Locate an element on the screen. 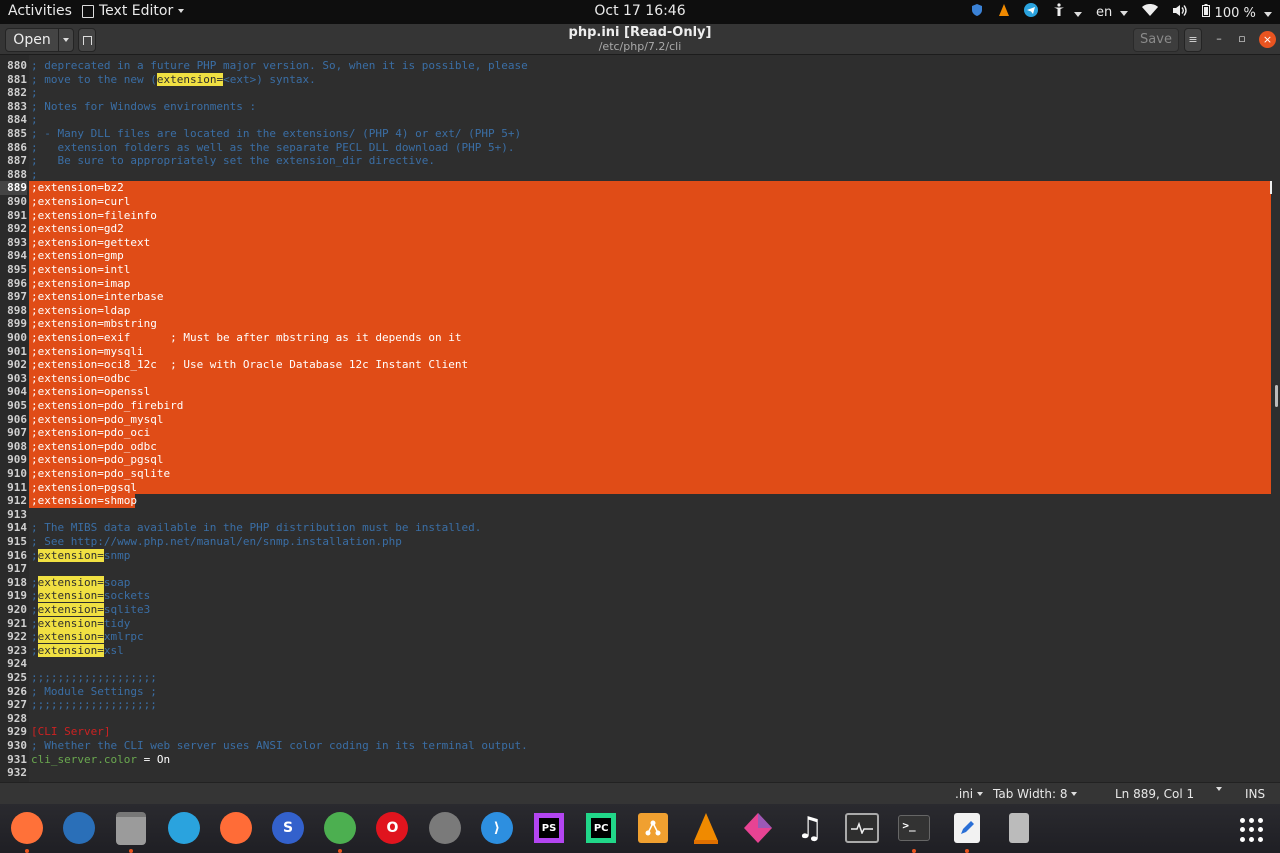 The width and height of the screenshot is (1280, 853). code-line: 927;;;;;;;;;;;;;;;;;;; is located at coordinates (640, 705).